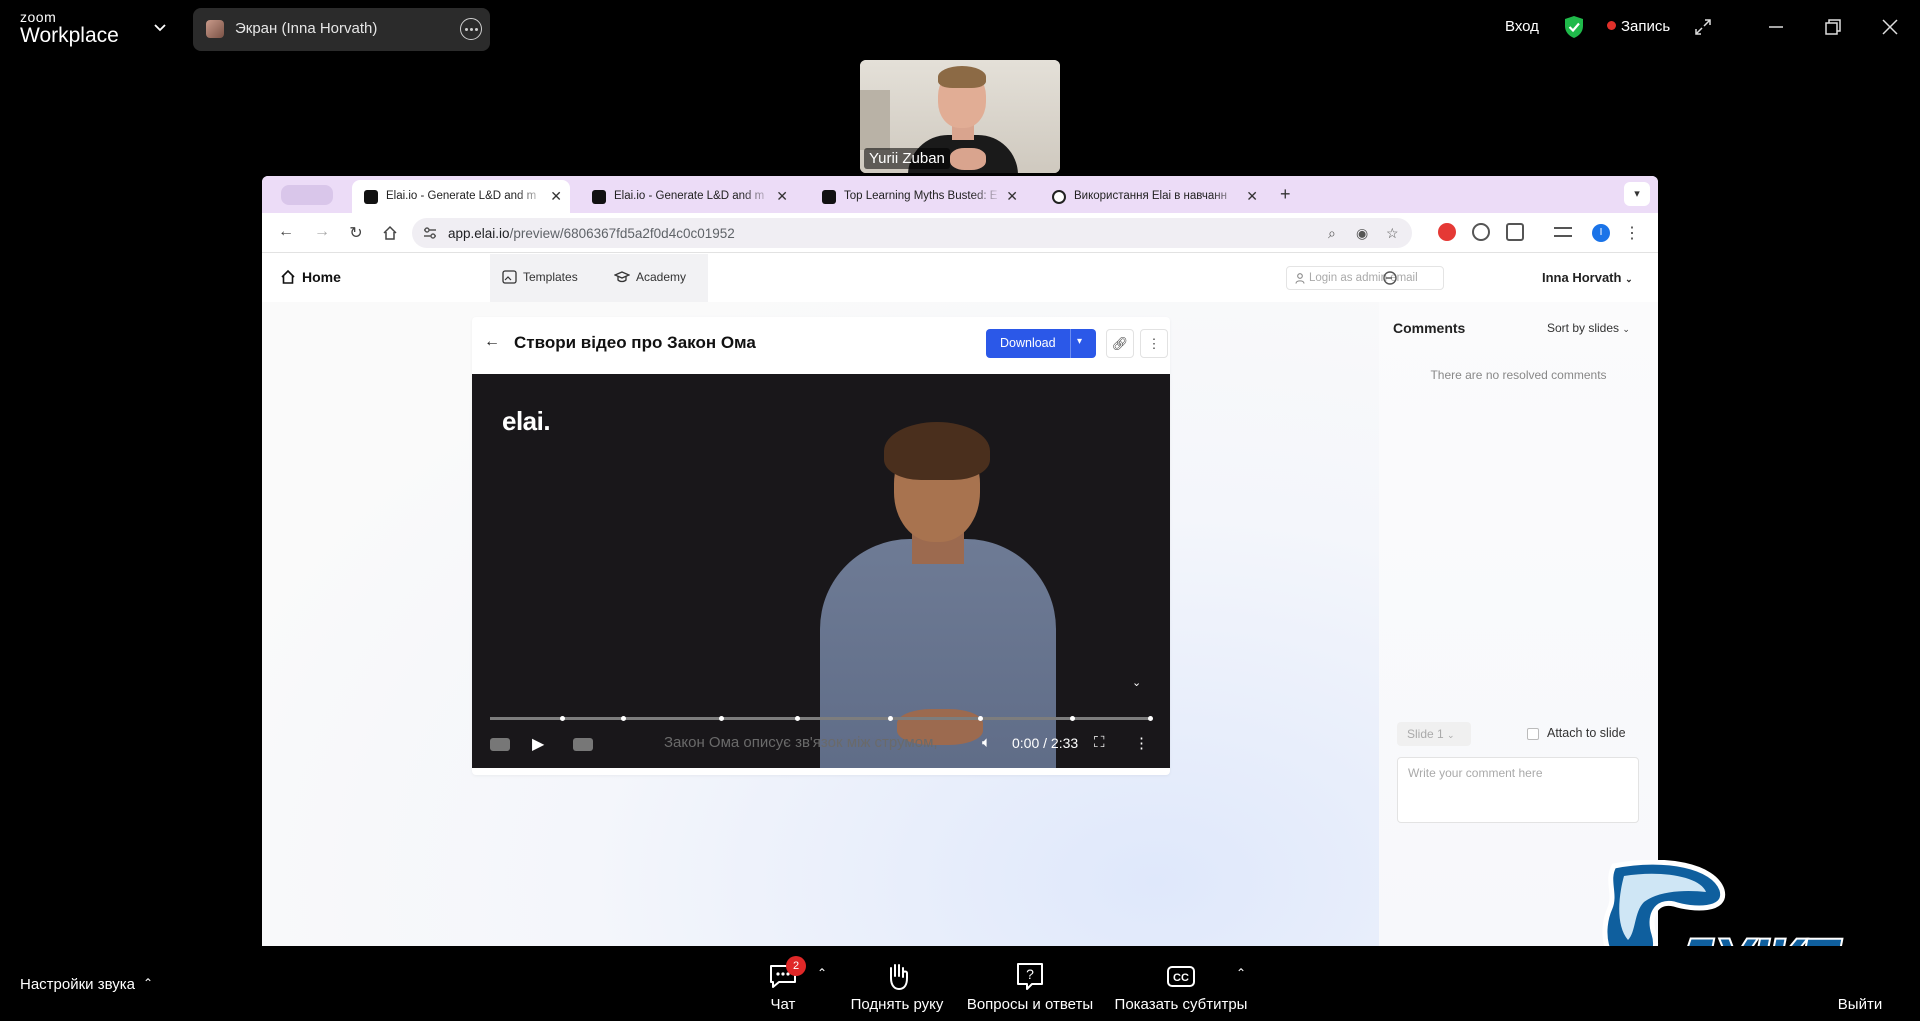 This screenshot has height=1021, width=1920. Describe the element at coordinates (649, 277) in the screenshot. I see `academy-nav-link: Academy` at that location.